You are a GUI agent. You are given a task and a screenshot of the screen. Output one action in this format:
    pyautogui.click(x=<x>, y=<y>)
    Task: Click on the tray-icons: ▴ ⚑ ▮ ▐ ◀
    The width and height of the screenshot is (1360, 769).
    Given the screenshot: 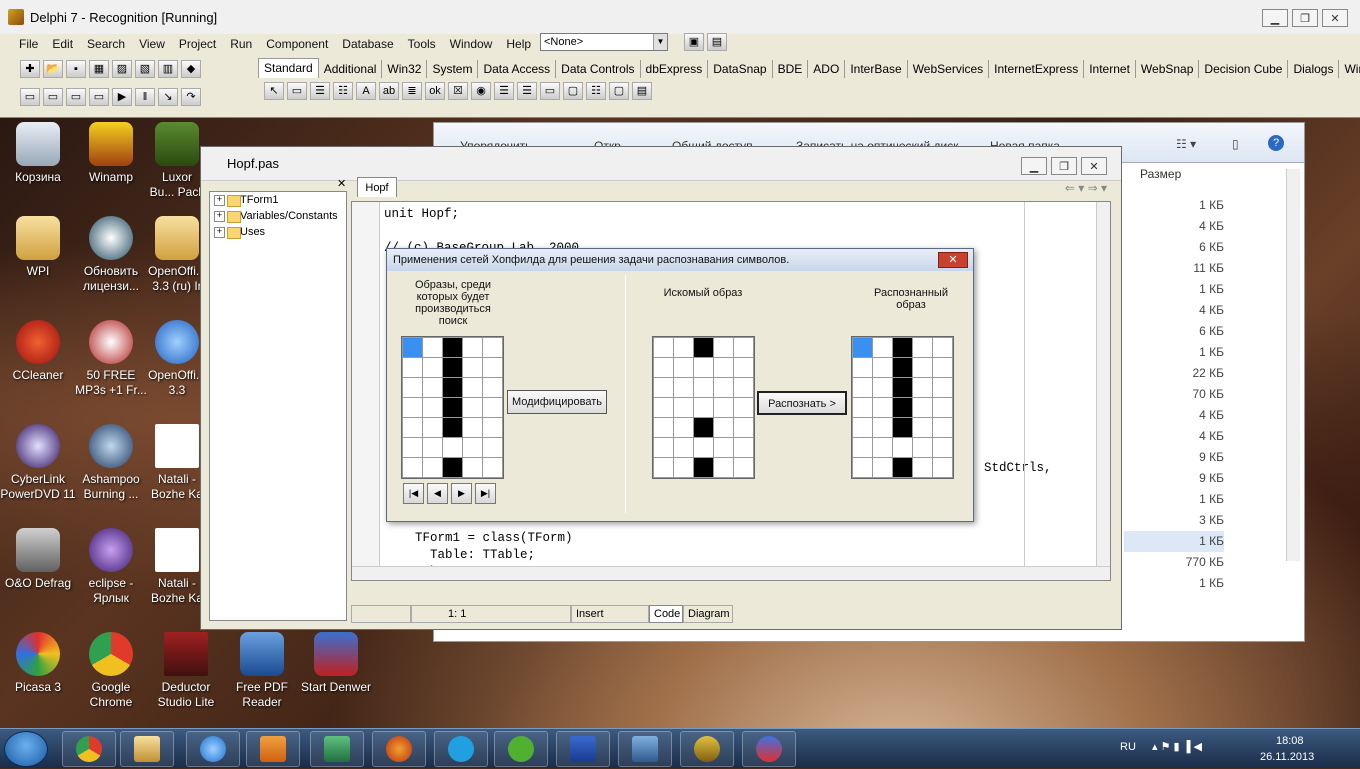 What is the action you would take?
    pyautogui.click(x=1177, y=746)
    